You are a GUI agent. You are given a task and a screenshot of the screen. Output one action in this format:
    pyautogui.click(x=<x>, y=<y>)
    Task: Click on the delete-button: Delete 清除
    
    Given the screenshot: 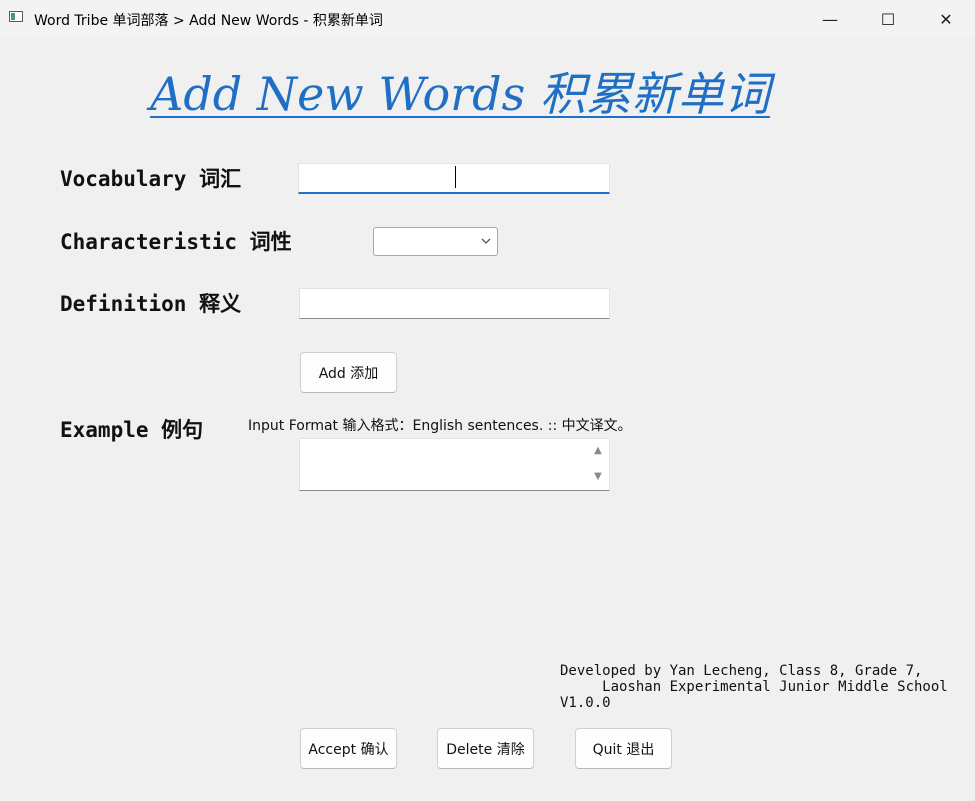 What is the action you would take?
    pyautogui.click(x=485, y=748)
    